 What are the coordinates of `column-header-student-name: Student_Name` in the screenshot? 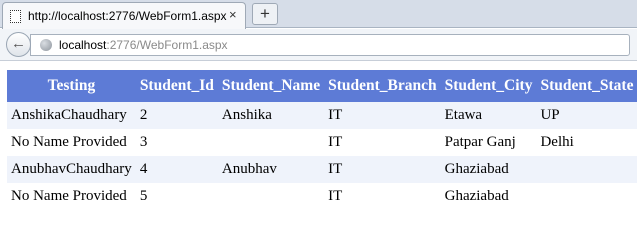 It's located at (271, 86).